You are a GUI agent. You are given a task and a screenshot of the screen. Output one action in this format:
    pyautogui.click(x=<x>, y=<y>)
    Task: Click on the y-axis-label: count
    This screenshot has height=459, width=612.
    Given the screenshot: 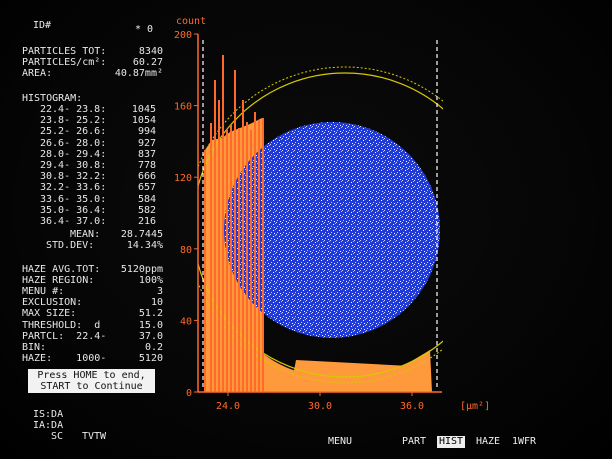 What is the action you would take?
    pyautogui.click(x=191, y=21)
    